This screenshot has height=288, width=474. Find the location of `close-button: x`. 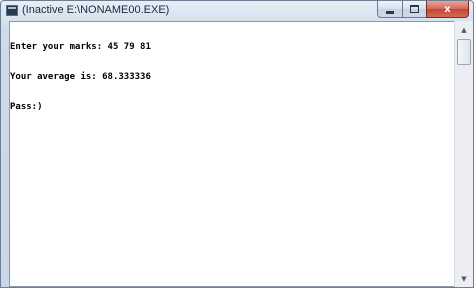

close-button: x is located at coordinates (447, 9).